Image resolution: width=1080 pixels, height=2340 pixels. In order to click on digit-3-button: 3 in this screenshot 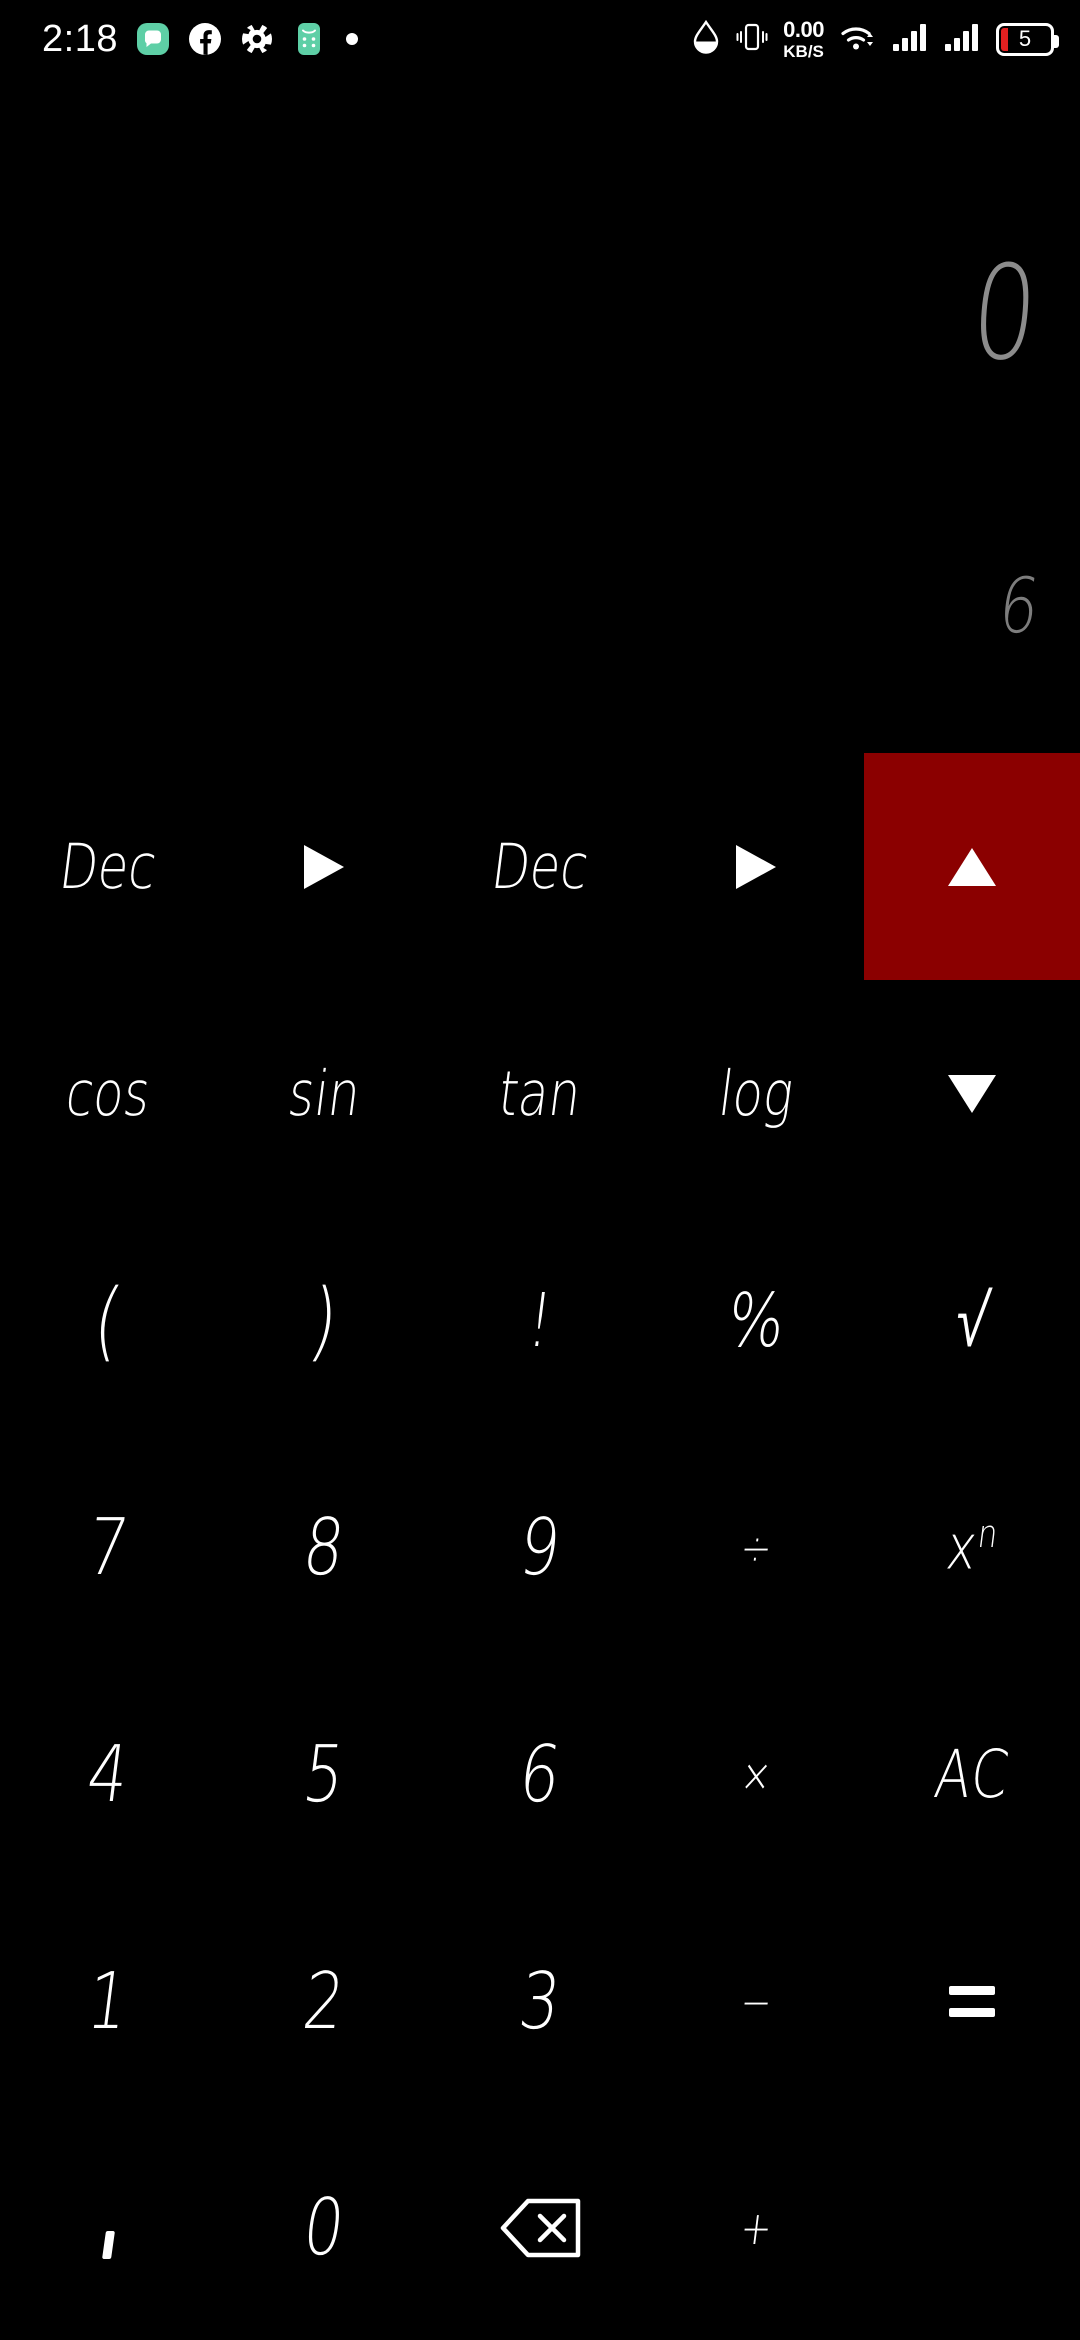, I will do `click(540, 2001)`.